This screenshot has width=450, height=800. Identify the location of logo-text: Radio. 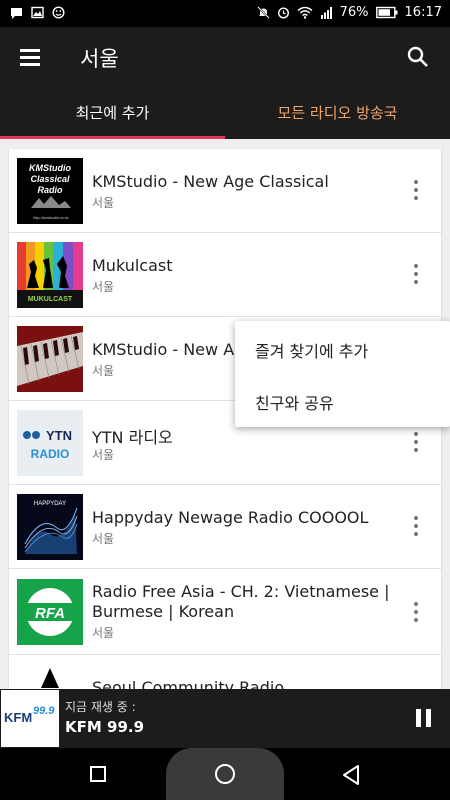
(50, 190).